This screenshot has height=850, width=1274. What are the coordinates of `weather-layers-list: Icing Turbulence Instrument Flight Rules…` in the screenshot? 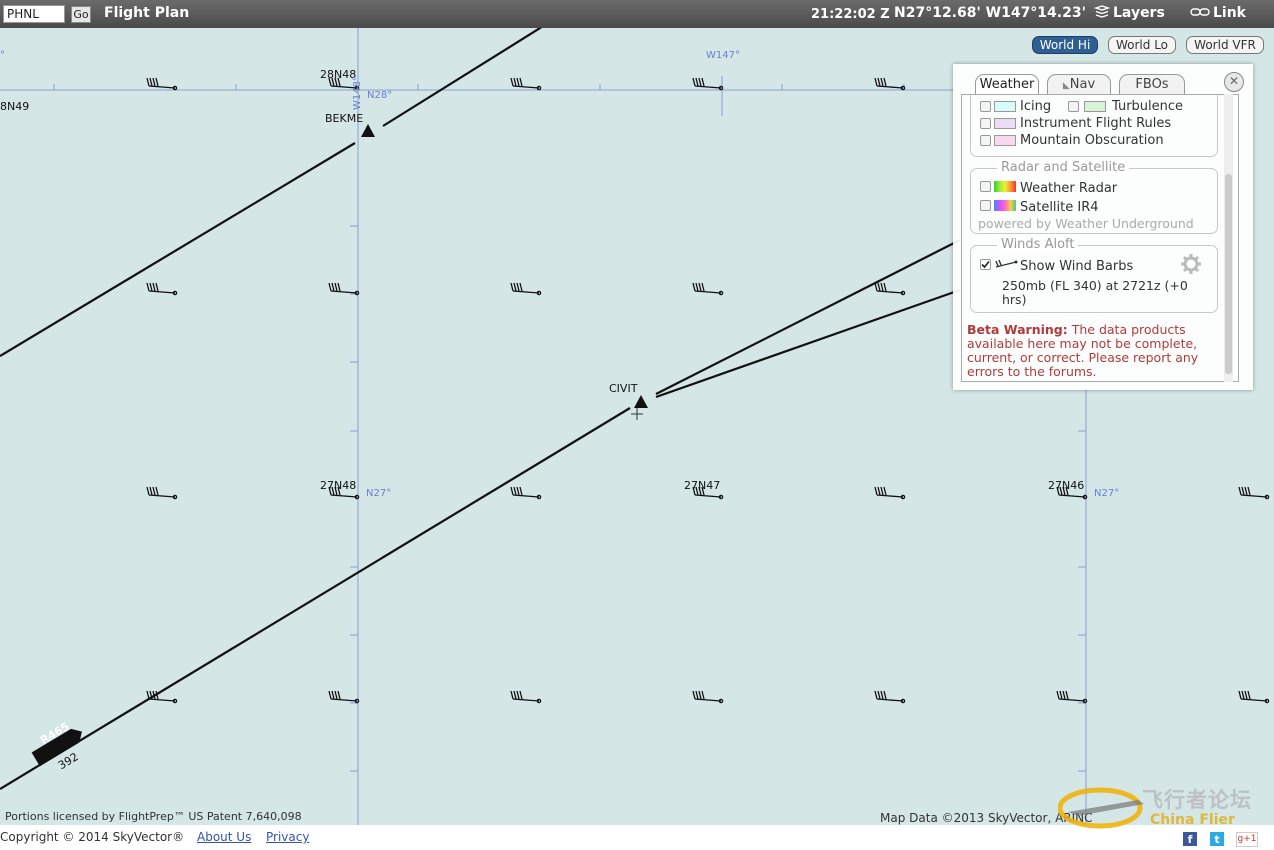 It's located at (1100, 238).